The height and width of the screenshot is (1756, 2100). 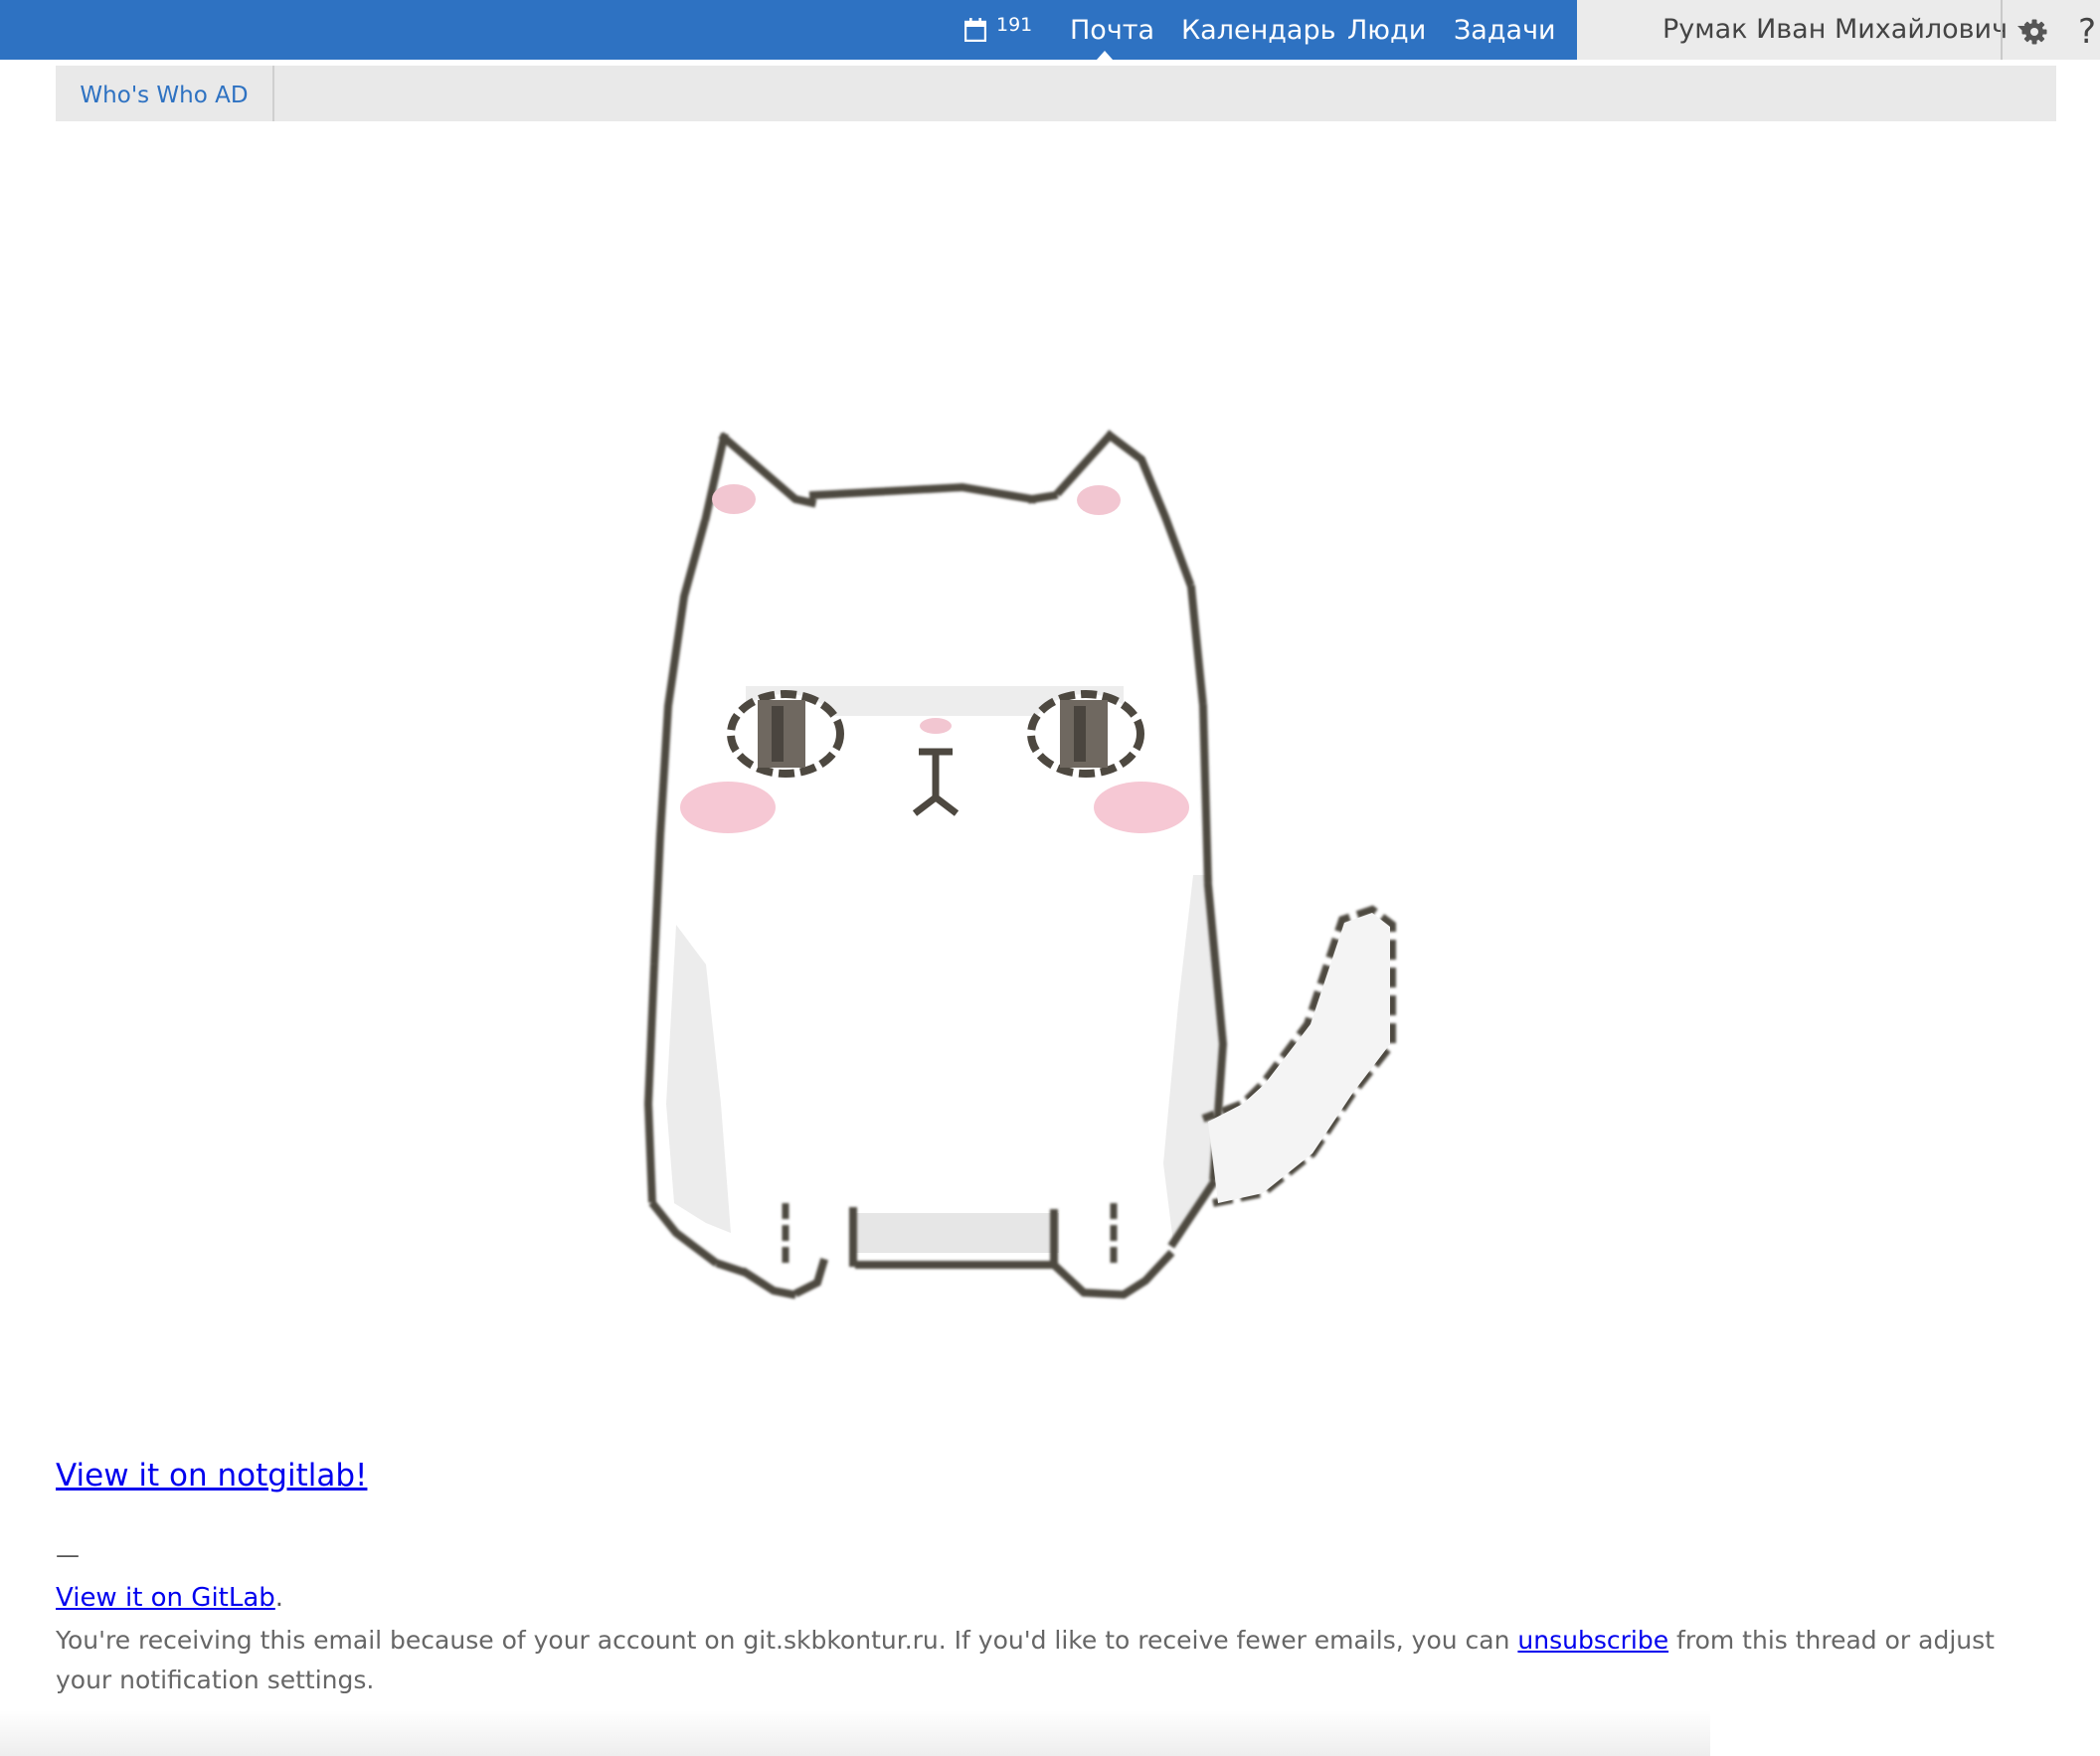 What do you see at coordinates (1505, 30) in the screenshot?
I see `nav-tasks: Задачи` at bounding box center [1505, 30].